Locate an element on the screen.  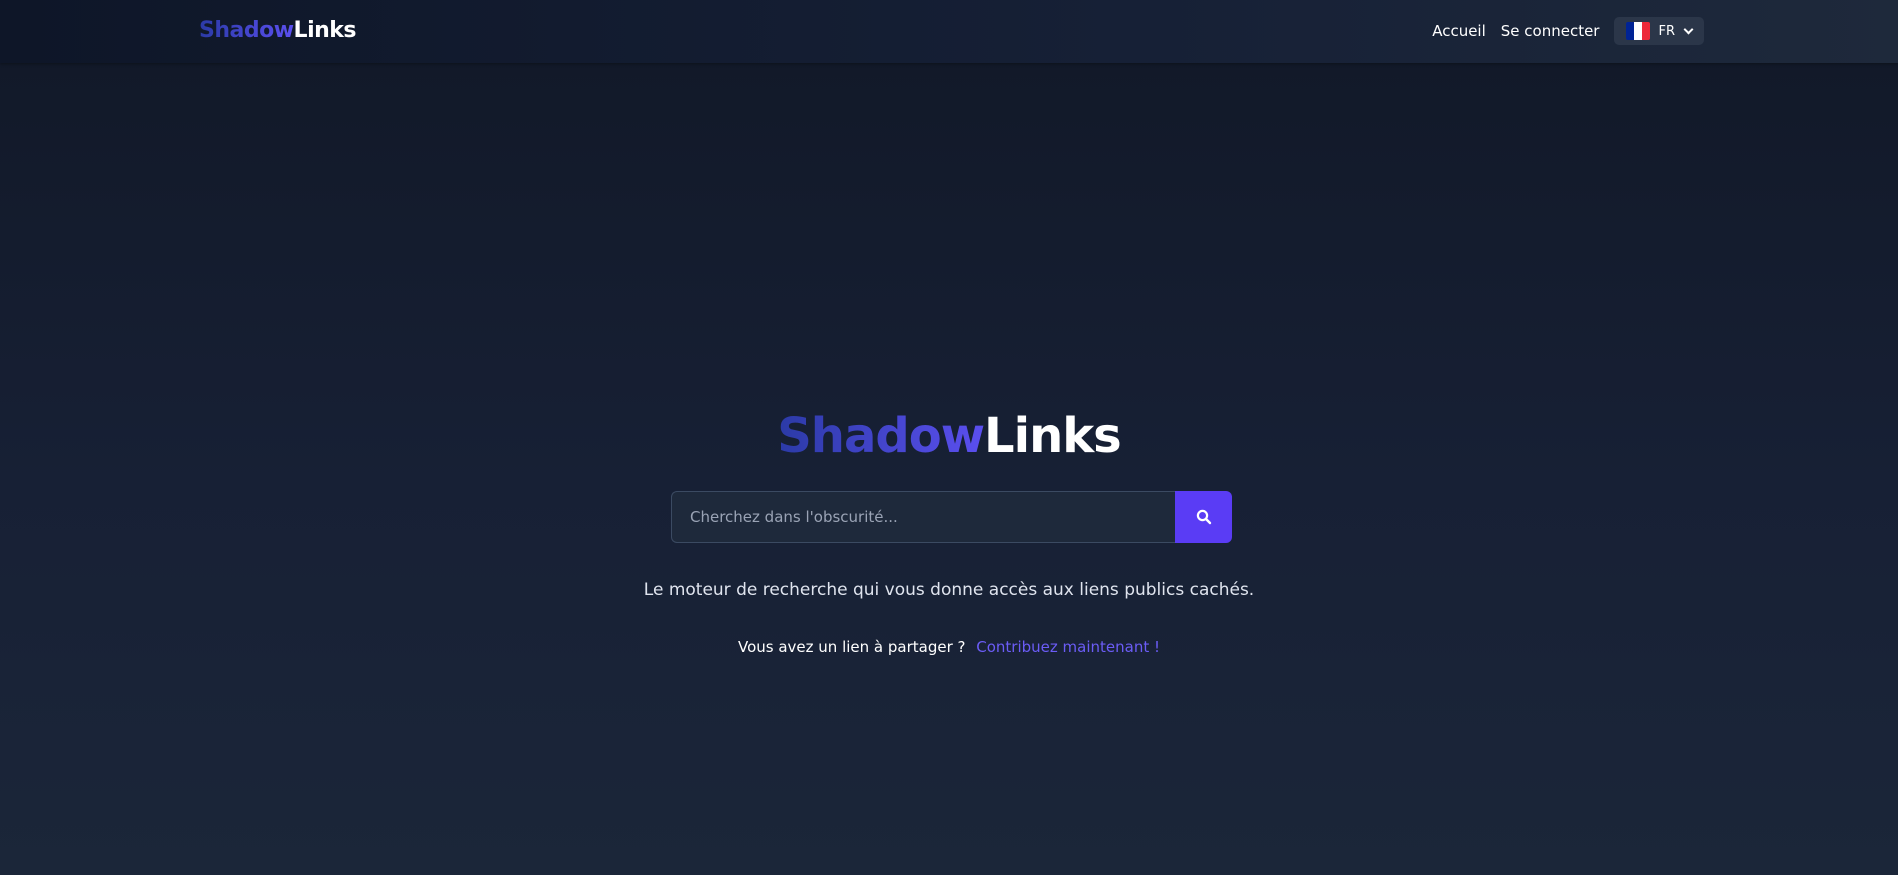
search-bar is located at coordinates (951, 517).